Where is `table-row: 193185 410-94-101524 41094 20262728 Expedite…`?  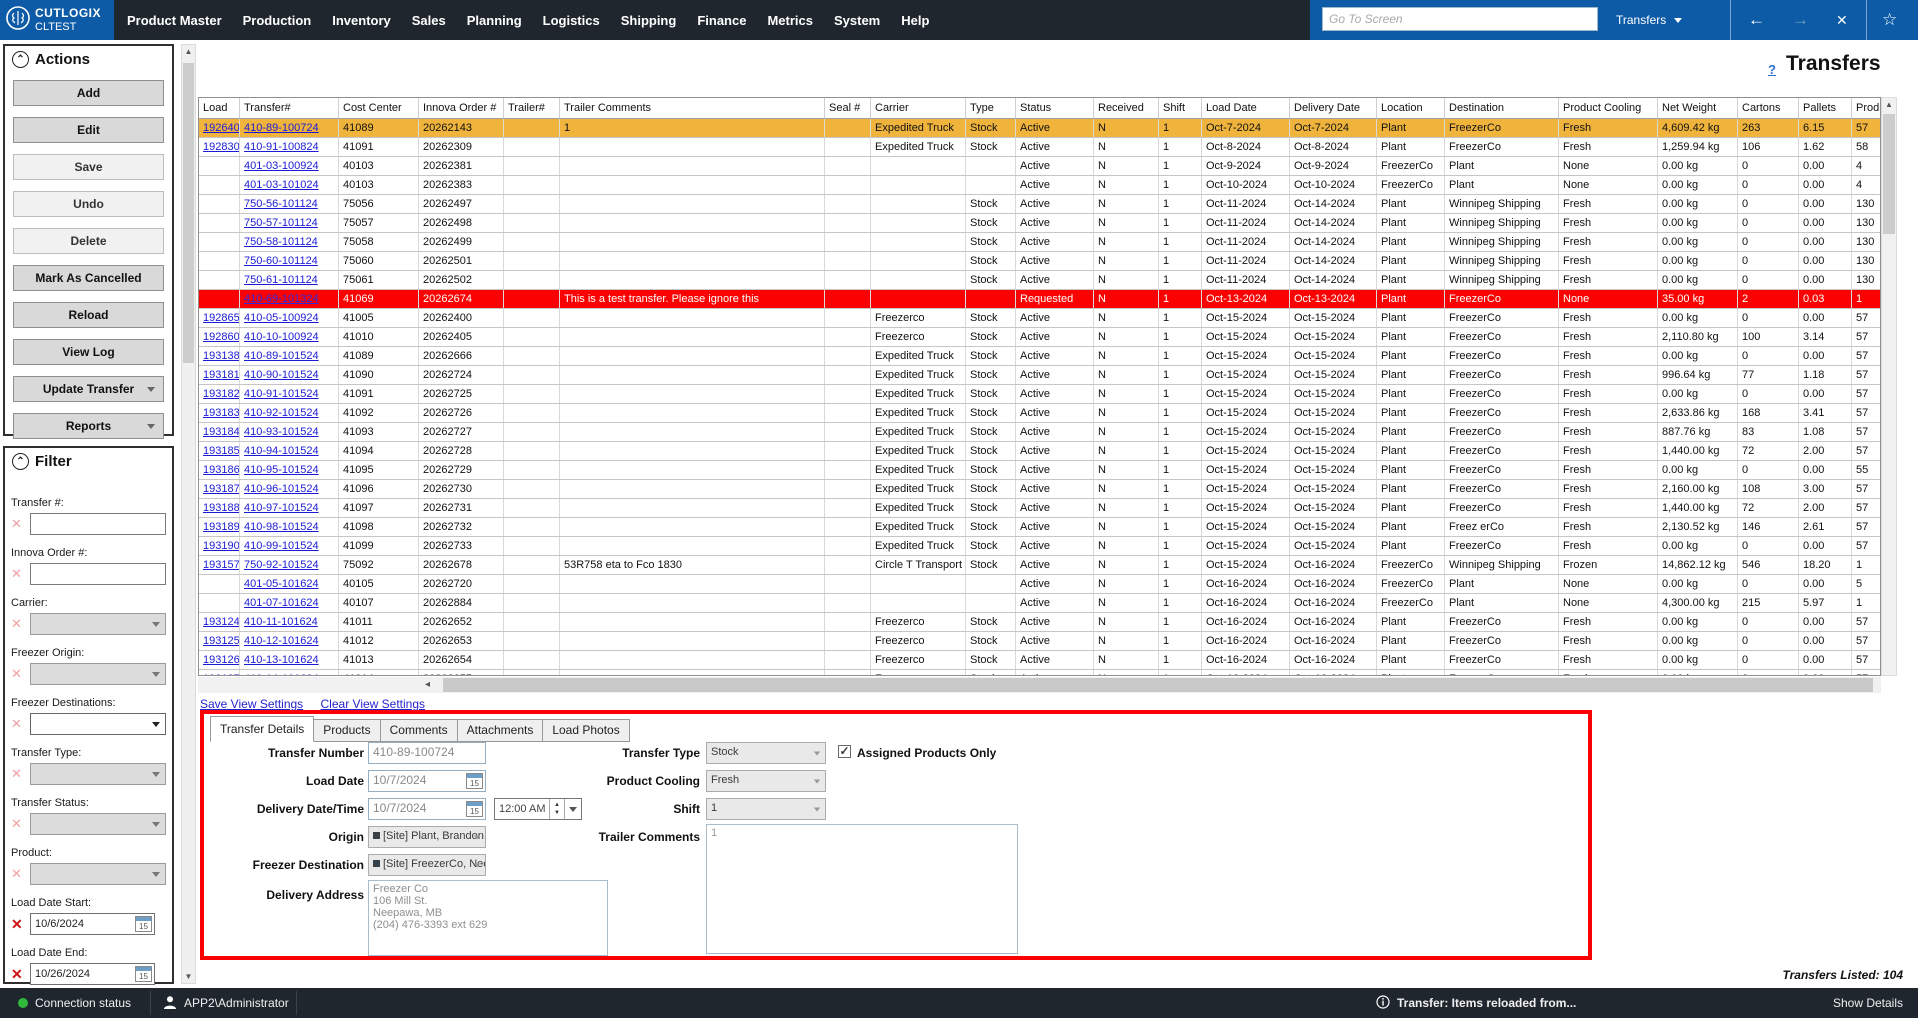
table-row: 193185 410-94-101524 41094 20262728 Expedite… is located at coordinates (1039, 451).